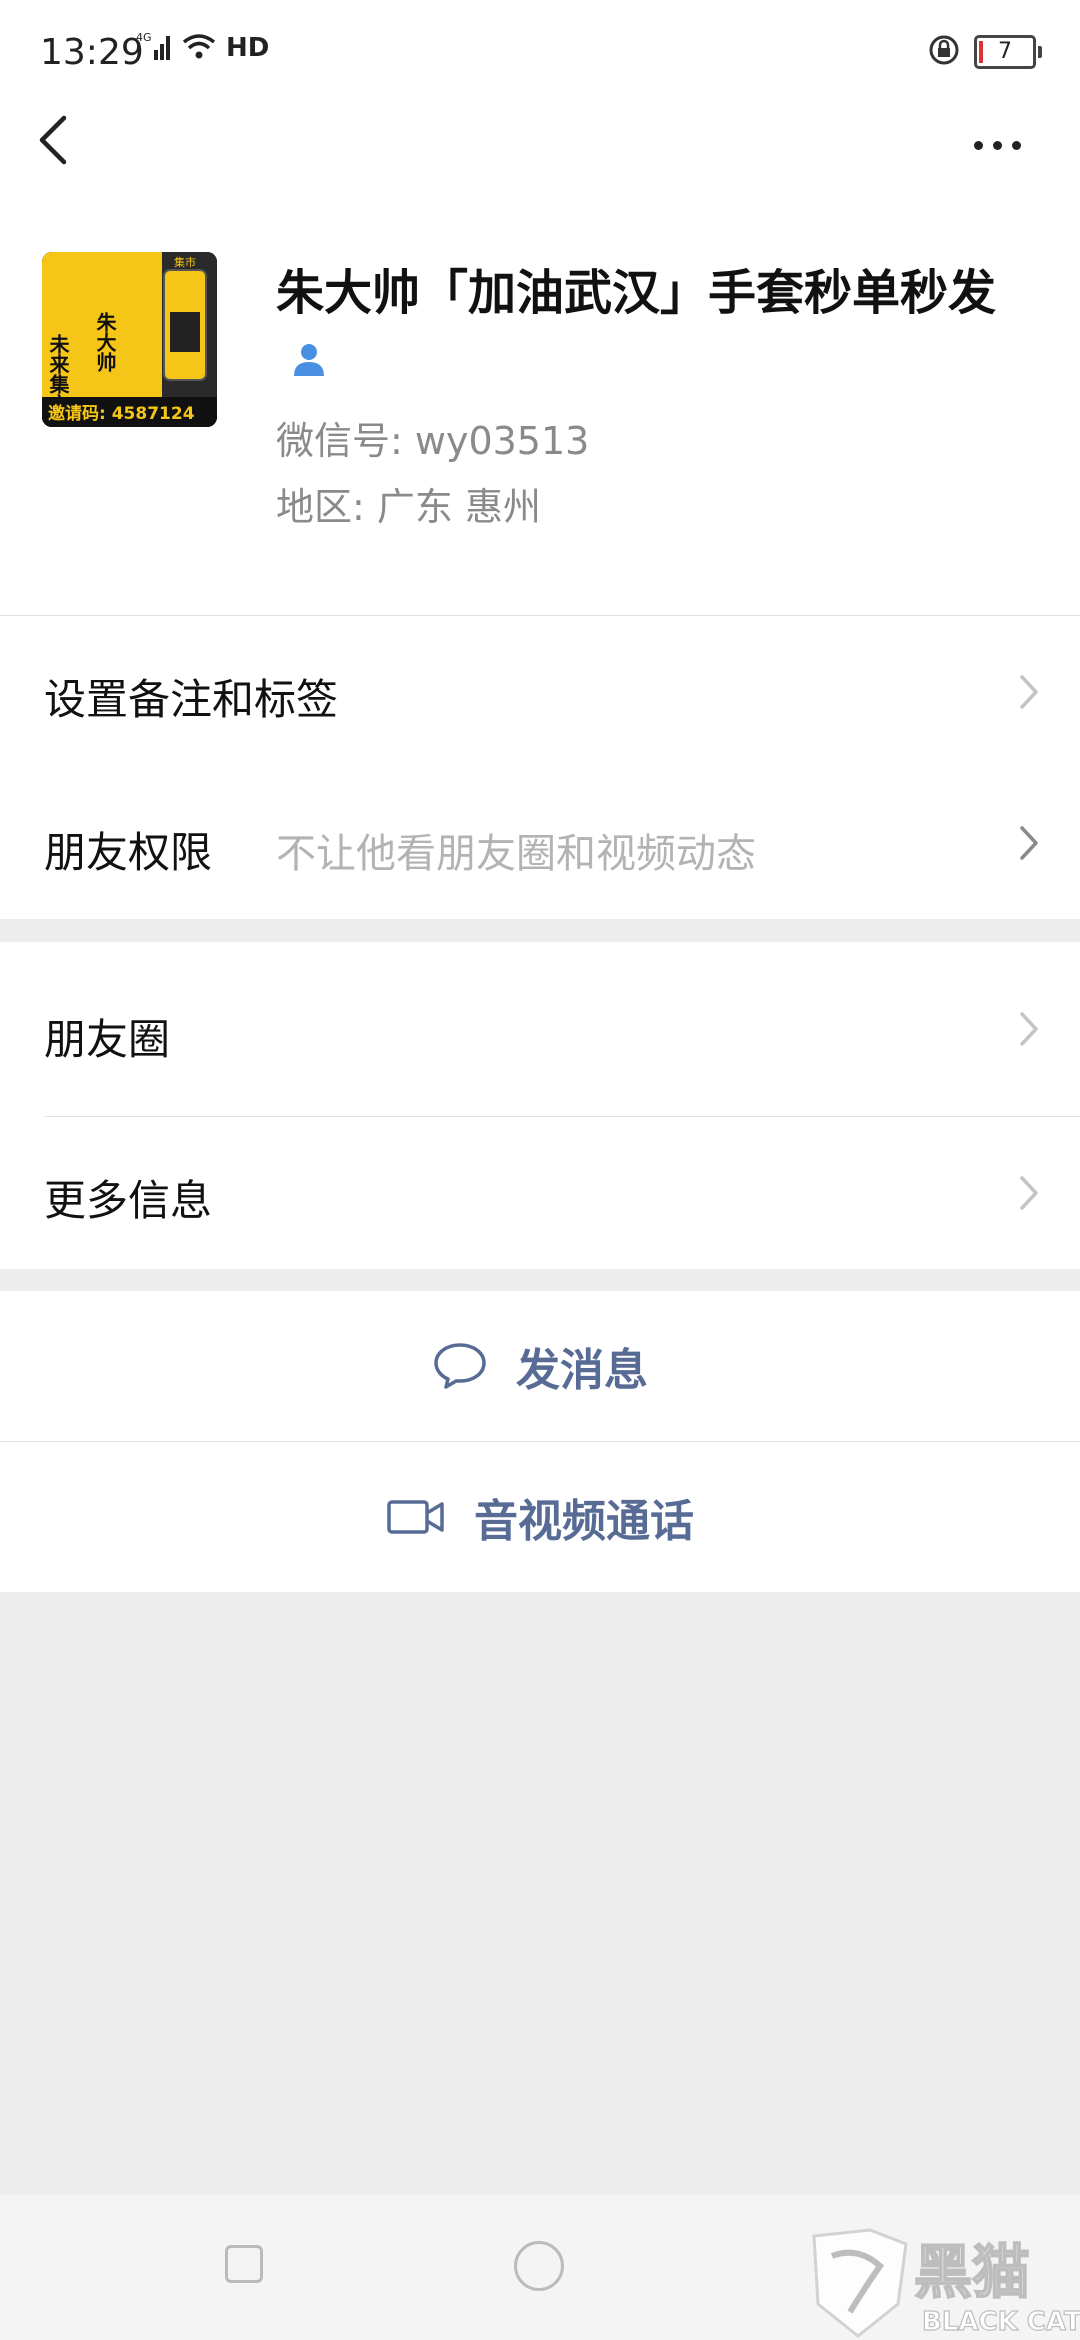 The height and width of the screenshot is (2340, 1080). What do you see at coordinates (516, 854) in the screenshot?
I see `permissions-value: 不让他看朋友圈和视频动态` at bounding box center [516, 854].